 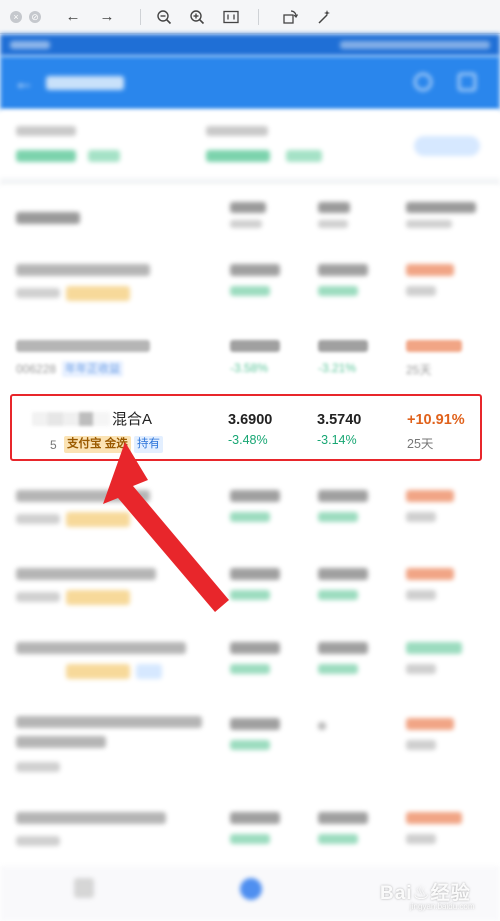 I want to click on red-arrow-icon, so click(x=166, y=527).